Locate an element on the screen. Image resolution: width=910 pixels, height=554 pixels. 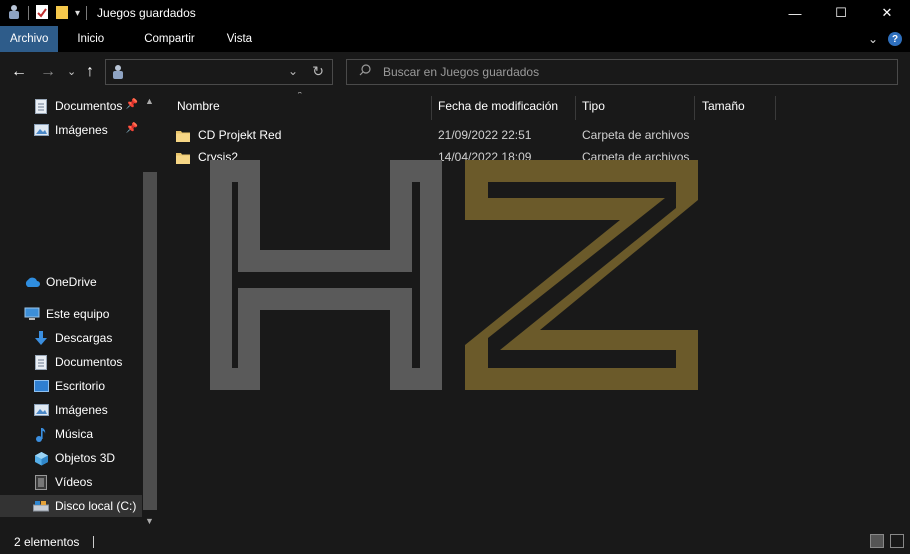
nav-label: Escritorio is located at coordinates (80, 386).